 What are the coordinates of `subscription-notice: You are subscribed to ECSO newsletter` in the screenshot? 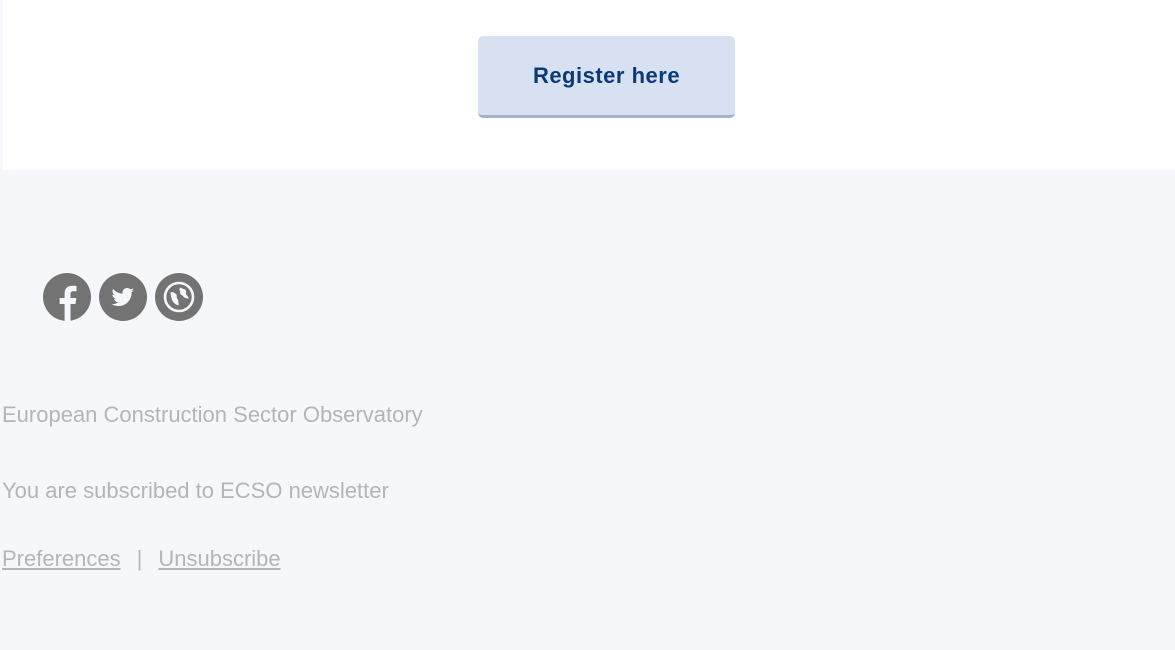 It's located at (195, 490).